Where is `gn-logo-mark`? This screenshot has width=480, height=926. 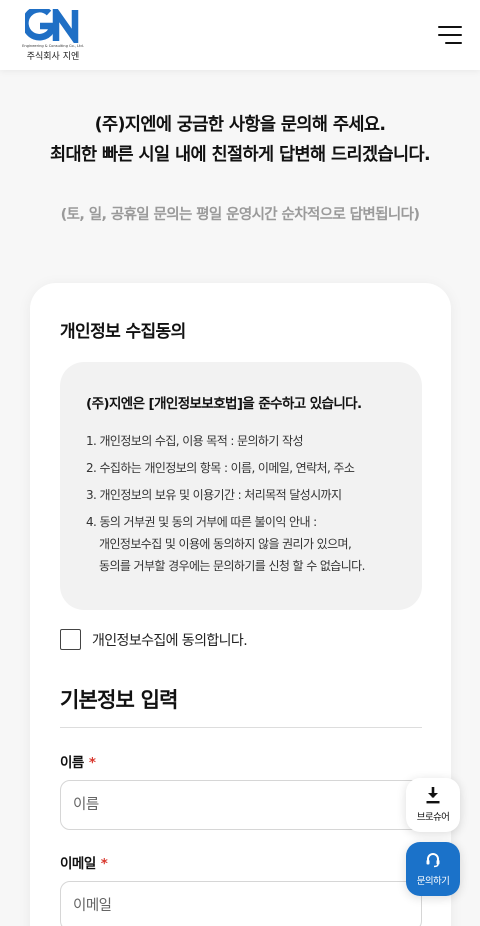
gn-logo-mark is located at coordinates (52, 25).